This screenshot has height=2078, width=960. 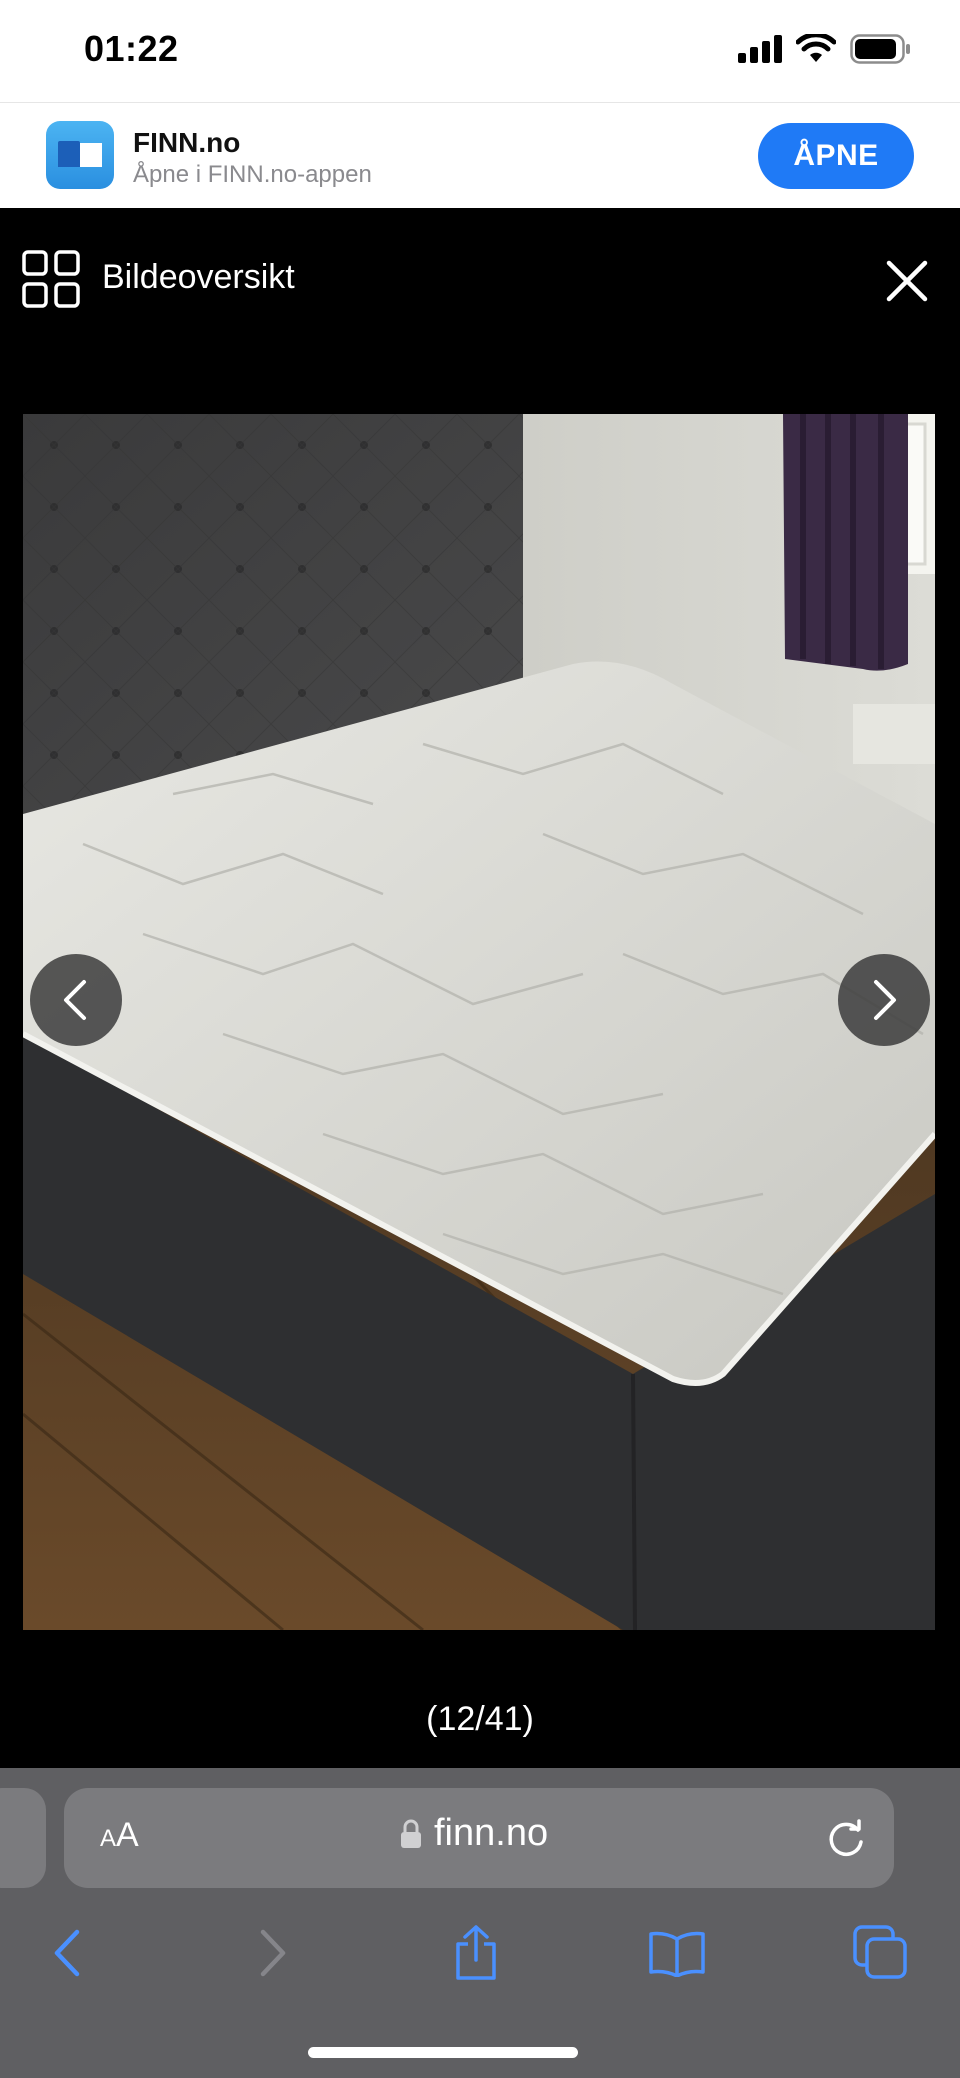 I want to click on status-icons, so click(x=825, y=49).